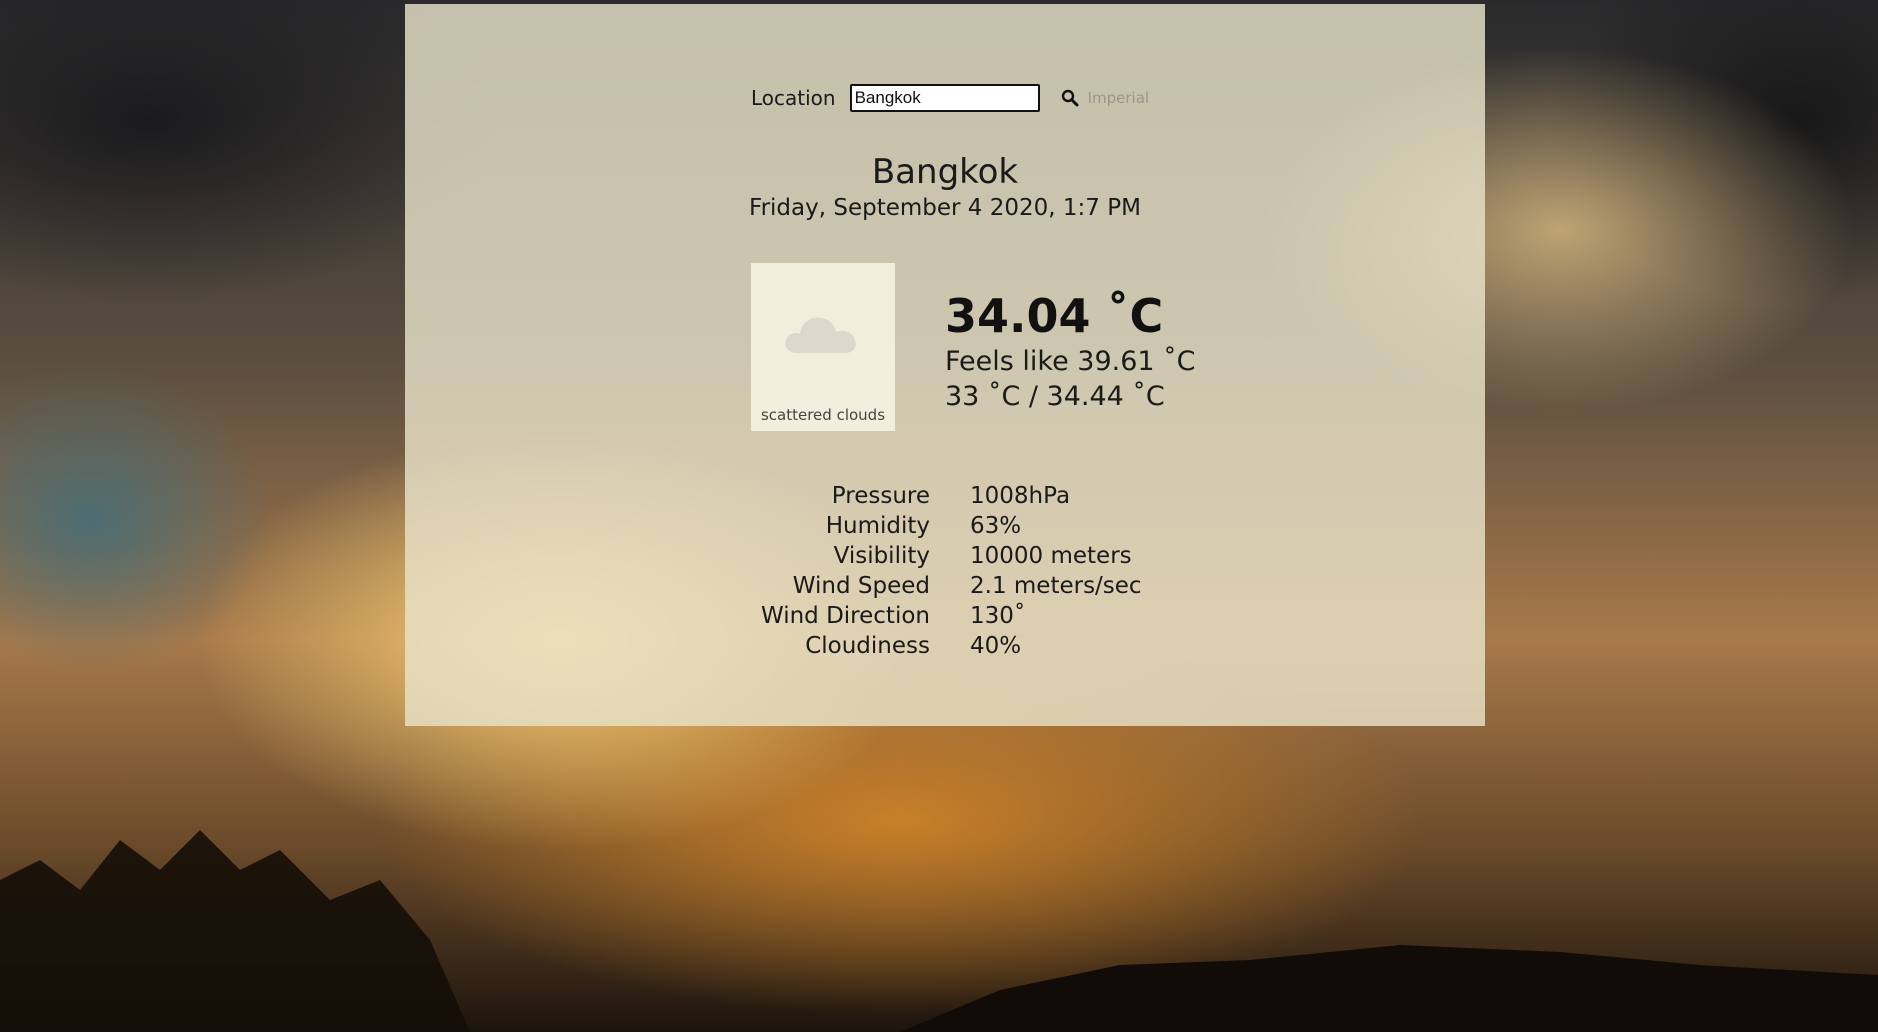 Image resolution: width=1878 pixels, height=1032 pixels. I want to click on detail-row-wind-direction: Wind Direction 130˚, so click(945, 616).